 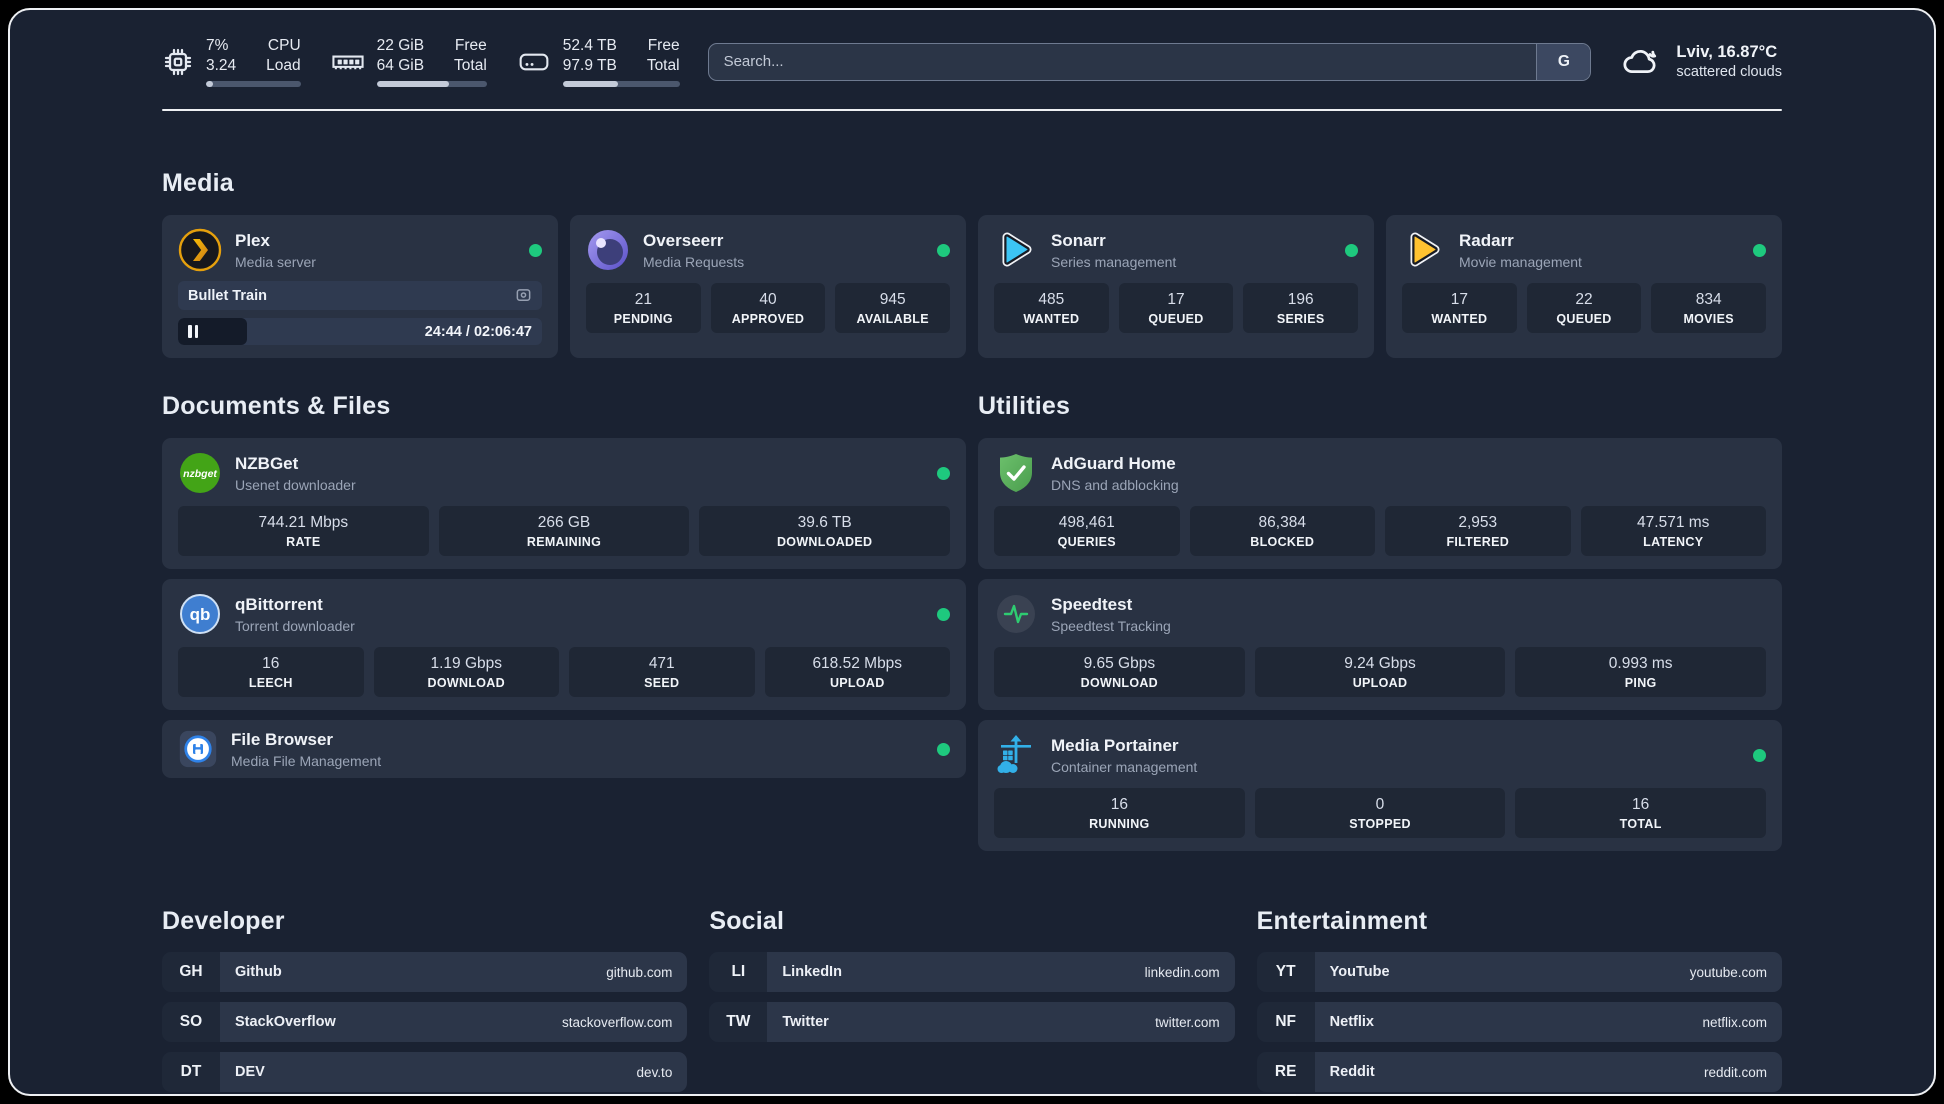 What do you see at coordinates (1459, 308) in the screenshot?
I see `stat-tile: 17 WANTED` at bounding box center [1459, 308].